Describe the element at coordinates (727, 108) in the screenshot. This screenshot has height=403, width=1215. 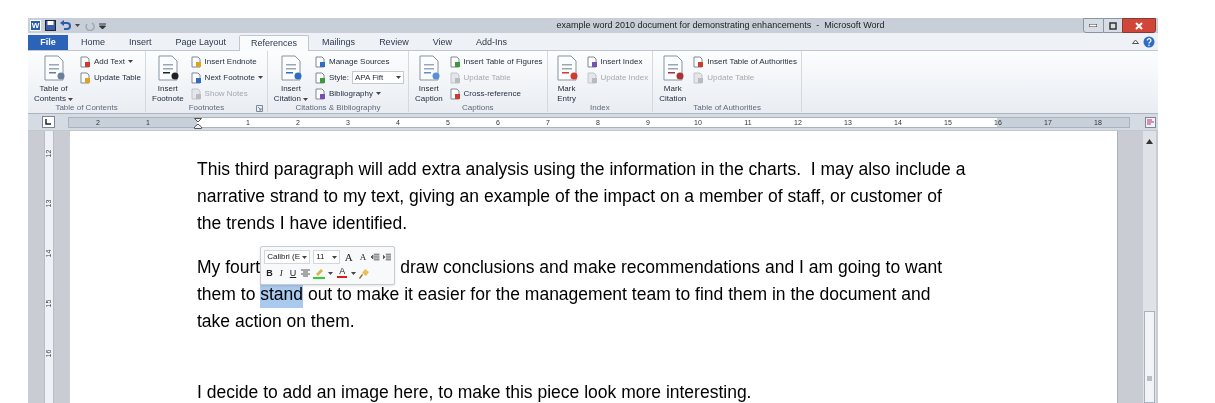
I see `group-label: Table of Authorities` at that location.